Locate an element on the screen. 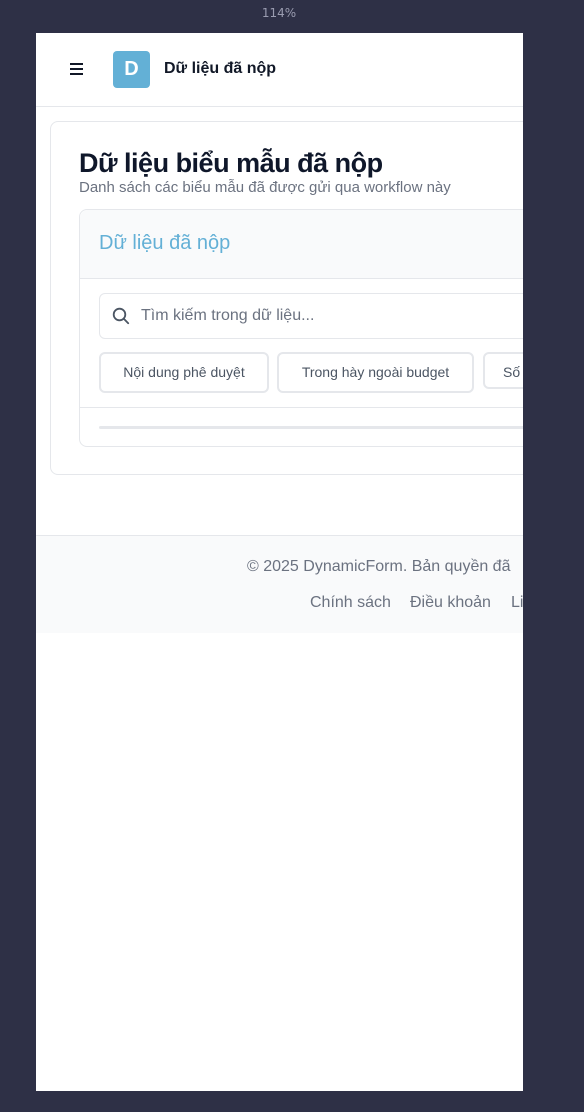  top-navbar: D Dữ liệu đã nộp is located at coordinates (279, 70).